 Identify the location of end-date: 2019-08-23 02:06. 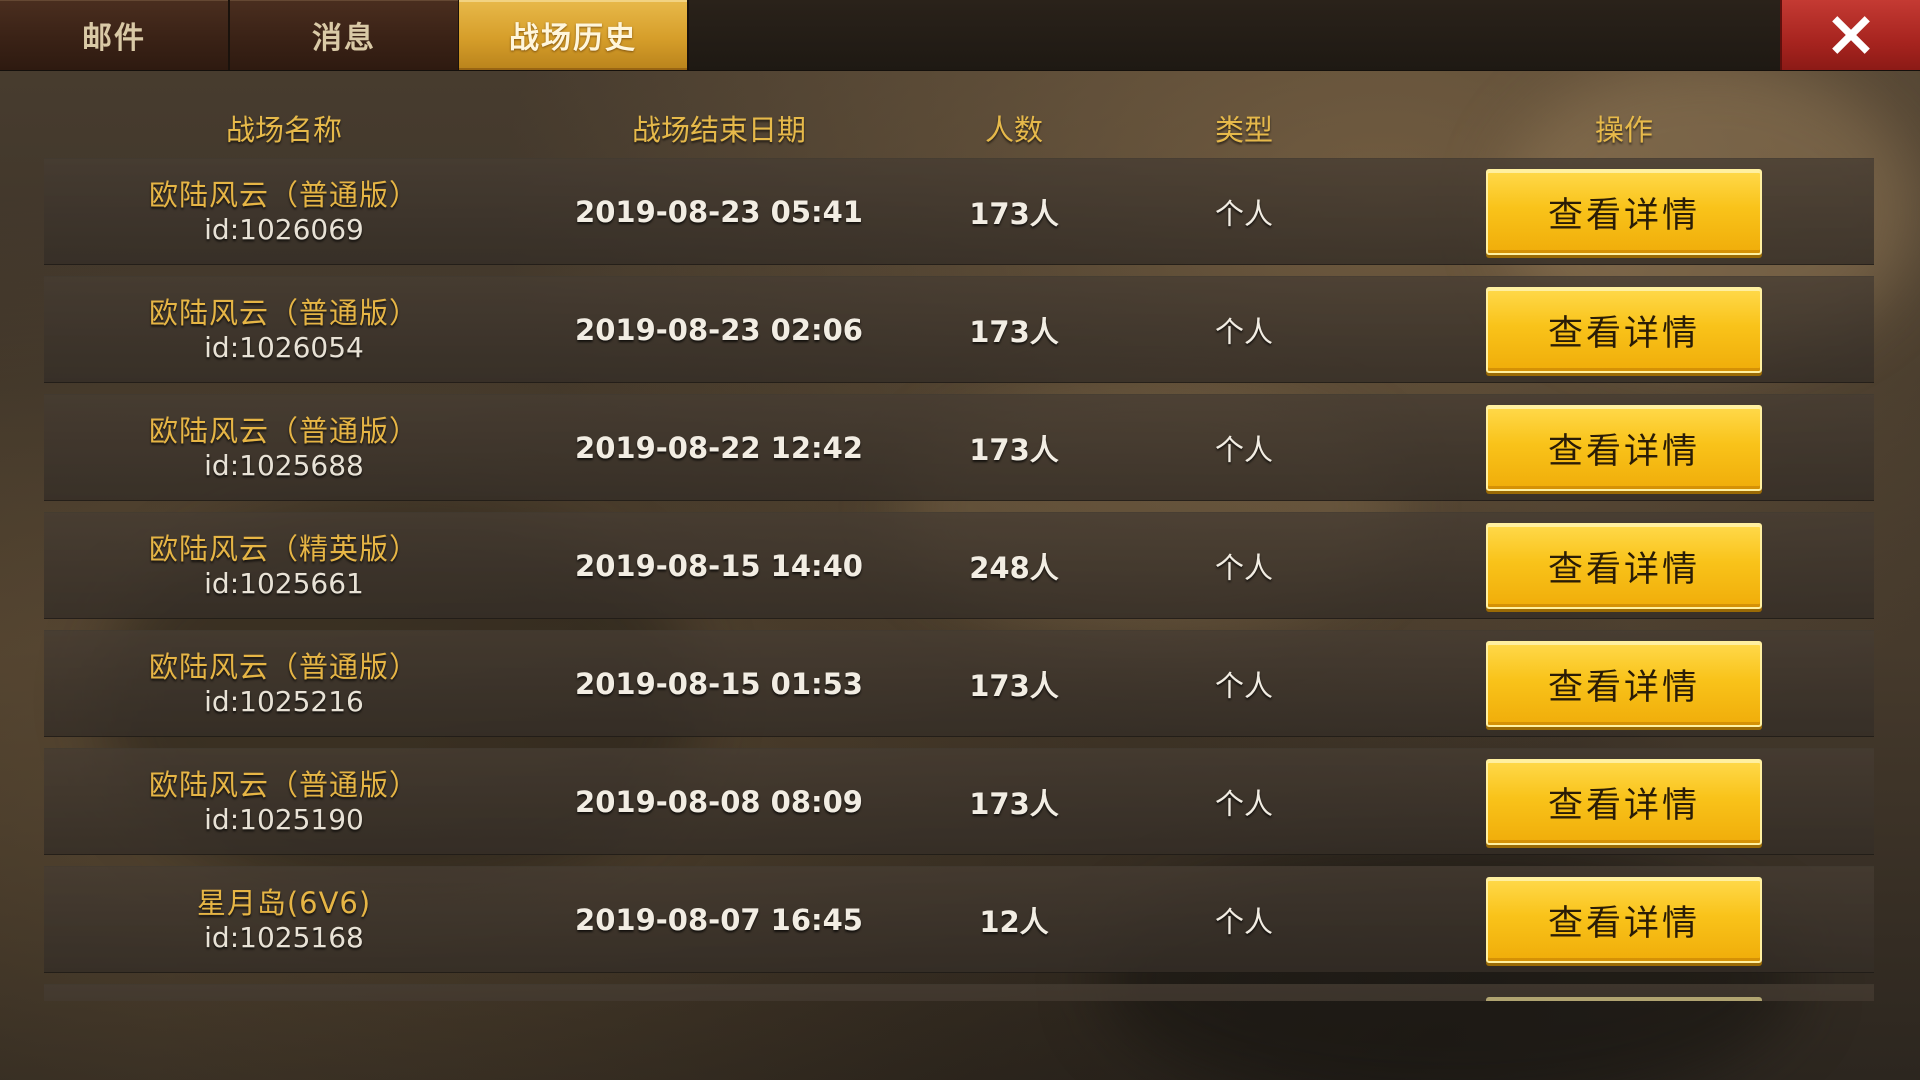
(719, 330).